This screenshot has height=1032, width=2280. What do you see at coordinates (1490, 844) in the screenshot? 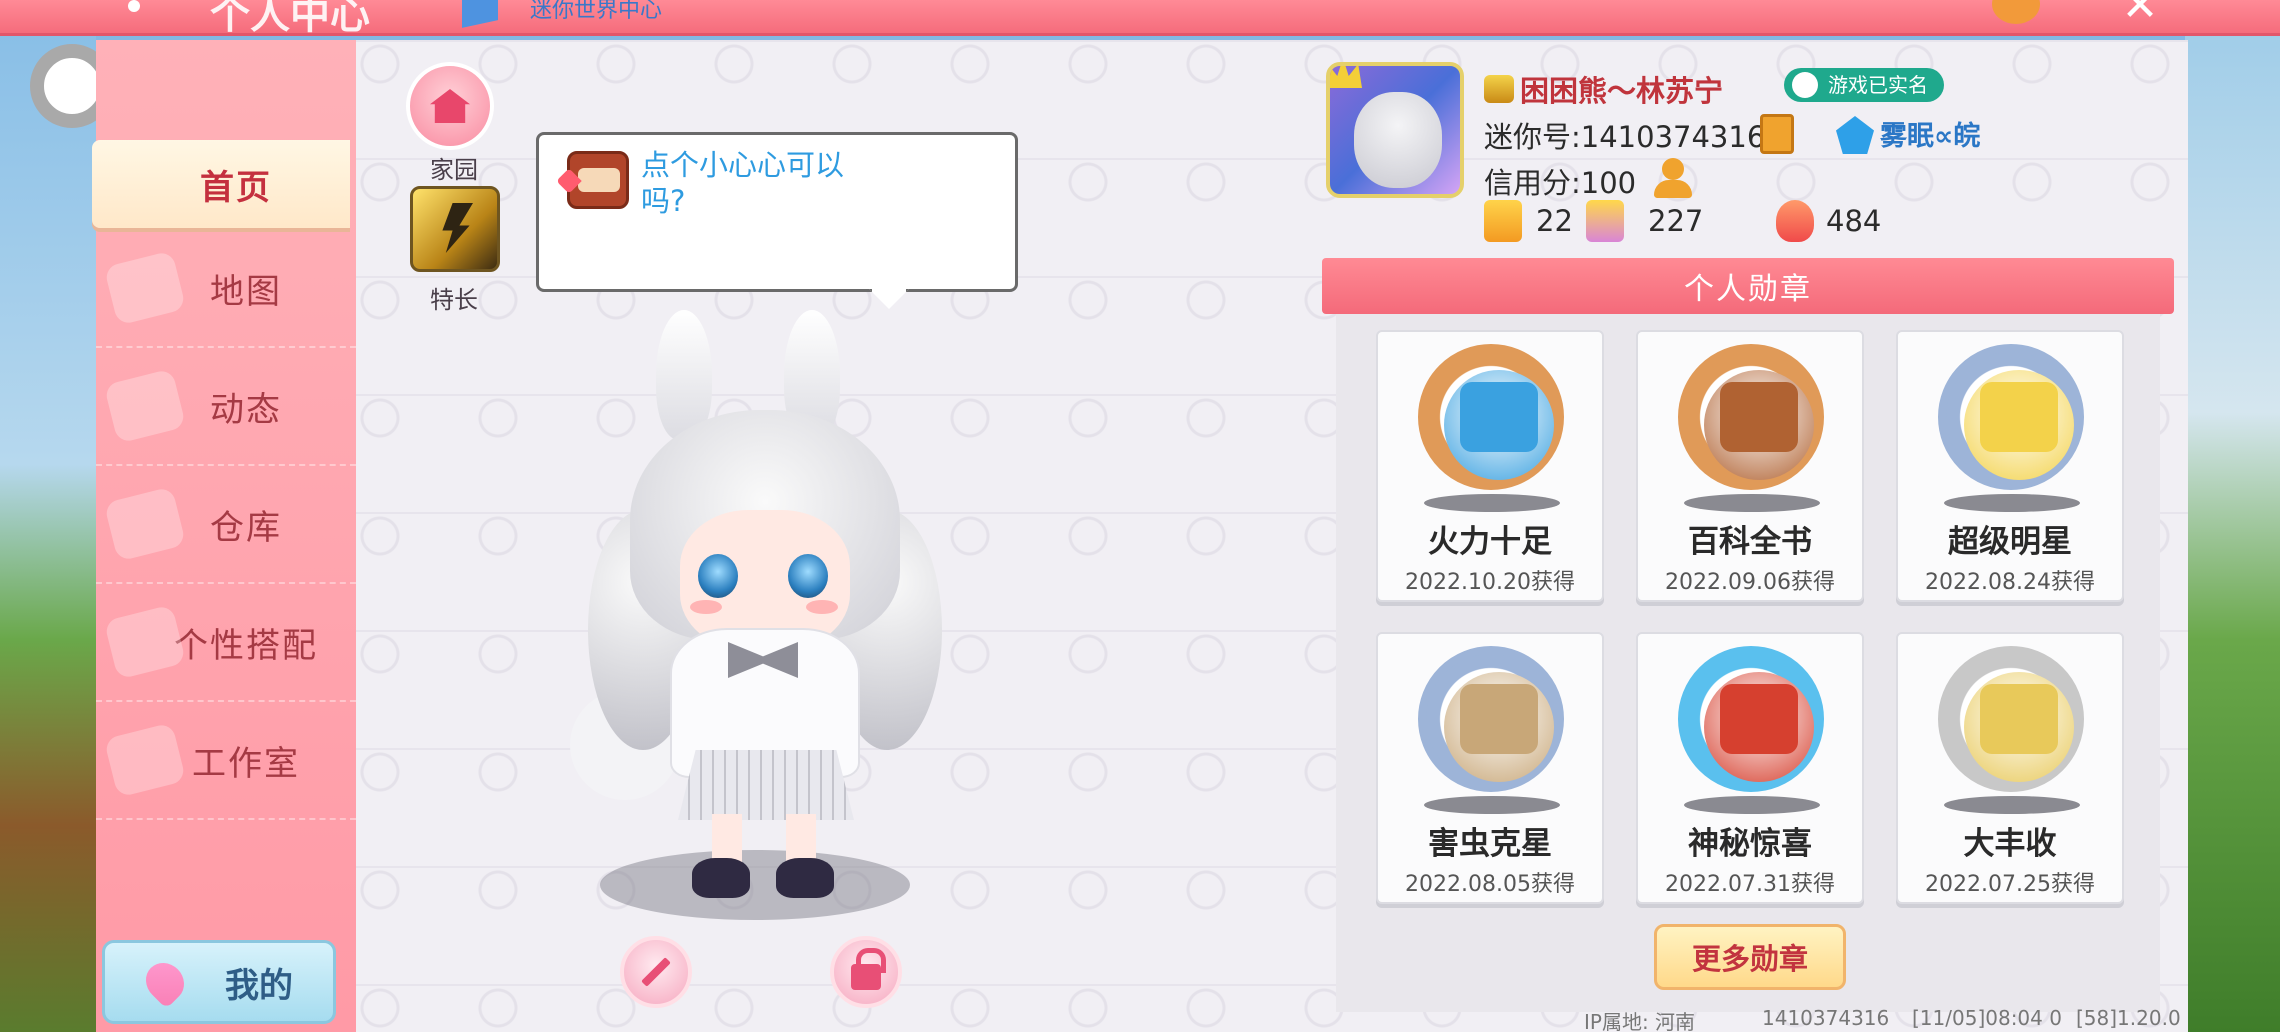
I see `badge-name: 害虫克星` at bounding box center [1490, 844].